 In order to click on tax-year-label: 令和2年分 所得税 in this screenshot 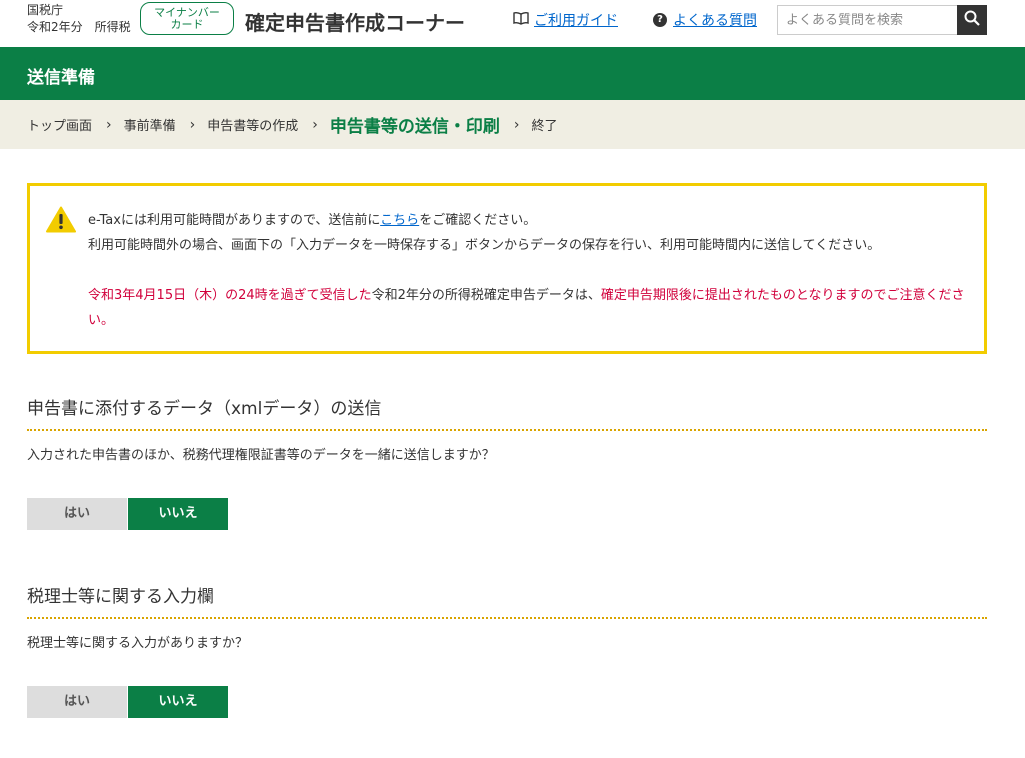, I will do `click(79, 27)`.